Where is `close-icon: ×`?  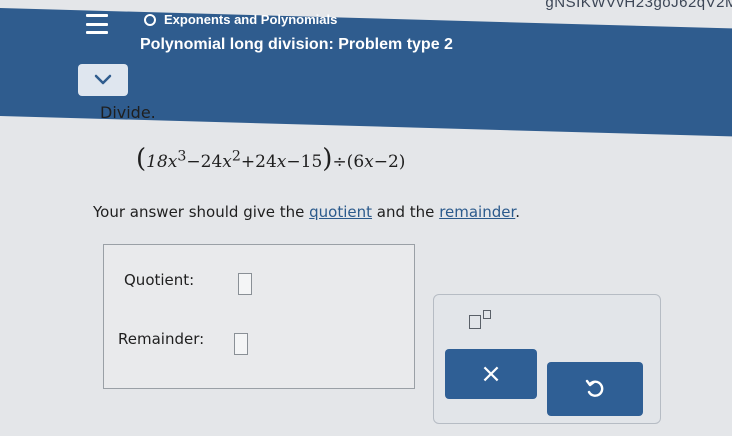 close-icon: × is located at coordinates (491, 374).